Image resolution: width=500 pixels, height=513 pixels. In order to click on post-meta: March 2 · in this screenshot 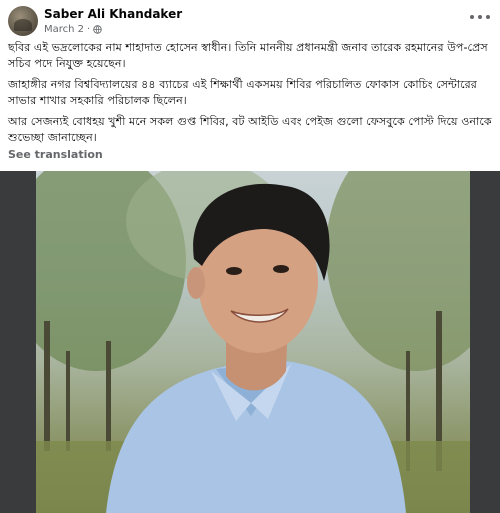, I will do `click(73, 29)`.